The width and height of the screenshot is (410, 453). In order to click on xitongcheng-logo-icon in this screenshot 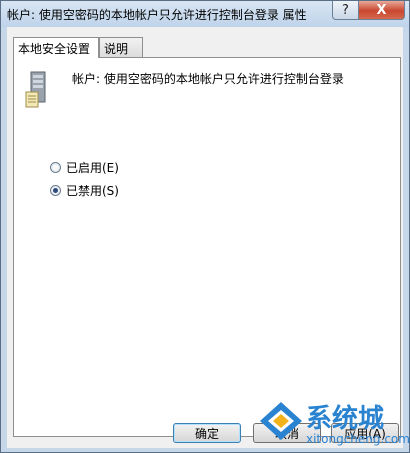, I will do `click(281, 421)`.